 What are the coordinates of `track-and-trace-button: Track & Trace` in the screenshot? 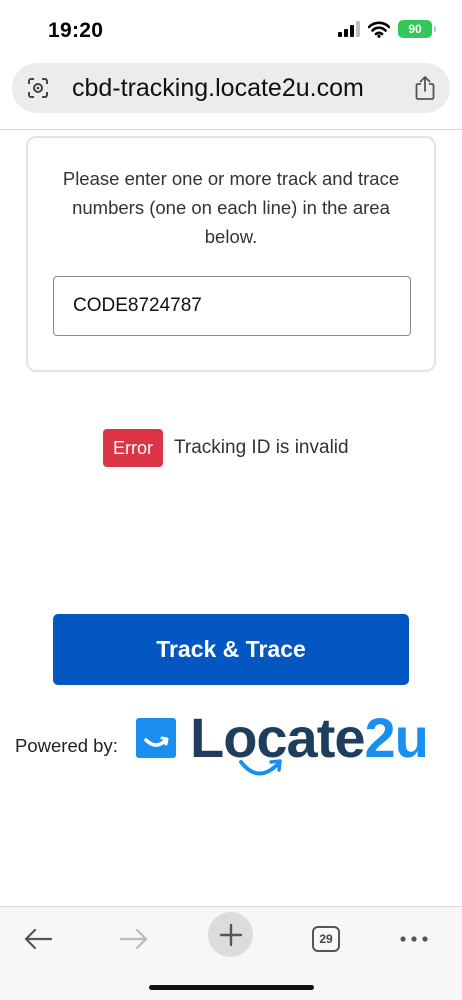 It's located at (231, 649).